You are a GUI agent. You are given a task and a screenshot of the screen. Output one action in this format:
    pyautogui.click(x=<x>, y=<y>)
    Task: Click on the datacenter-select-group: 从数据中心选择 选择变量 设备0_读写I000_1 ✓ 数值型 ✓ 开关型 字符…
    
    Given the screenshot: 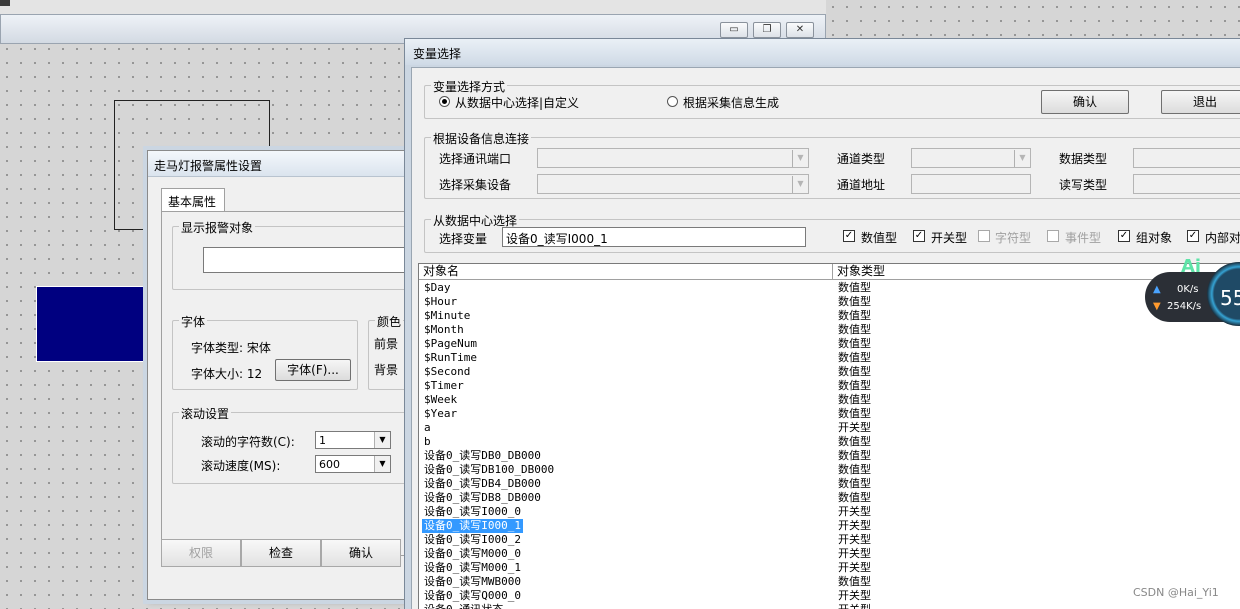 What is the action you would take?
    pyautogui.click(x=832, y=232)
    